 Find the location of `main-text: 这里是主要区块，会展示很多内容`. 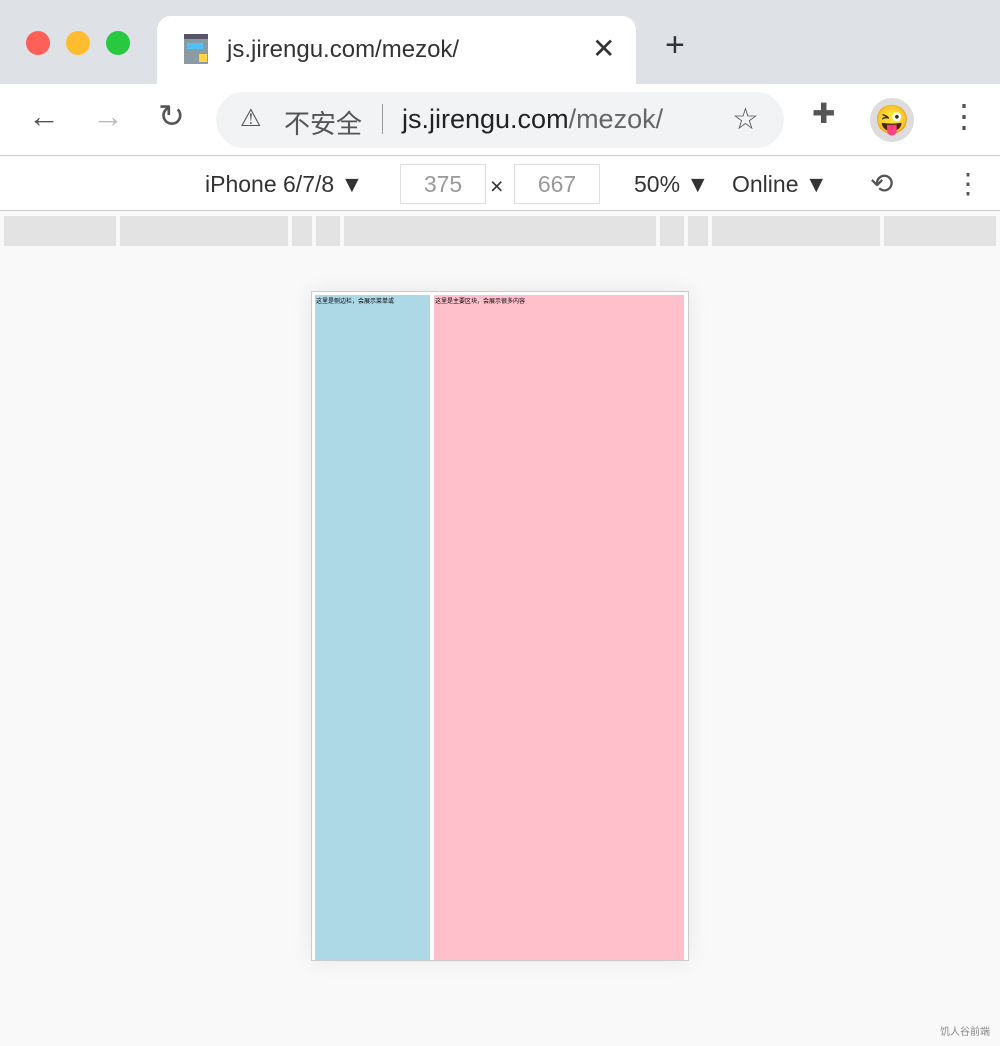

main-text: 这里是主要区块，会展示很多内容 is located at coordinates (480, 302).